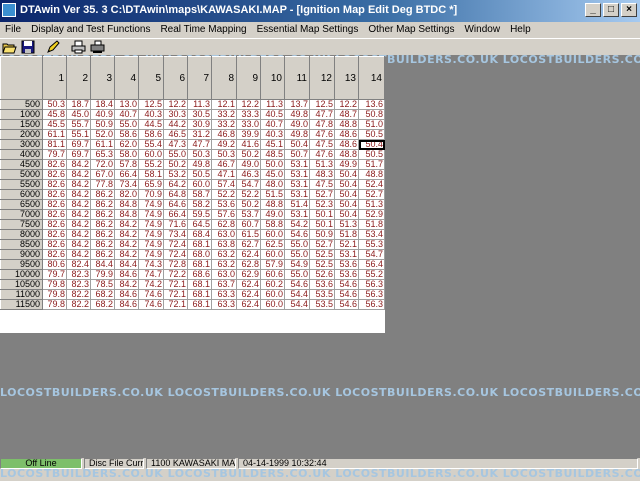 Image resolution: width=640 pixels, height=481 pixels. What do you see at coordinates (371, 304) in the screenshot?
I see `map-cell: 56.3` at bounding box center [371, 304].